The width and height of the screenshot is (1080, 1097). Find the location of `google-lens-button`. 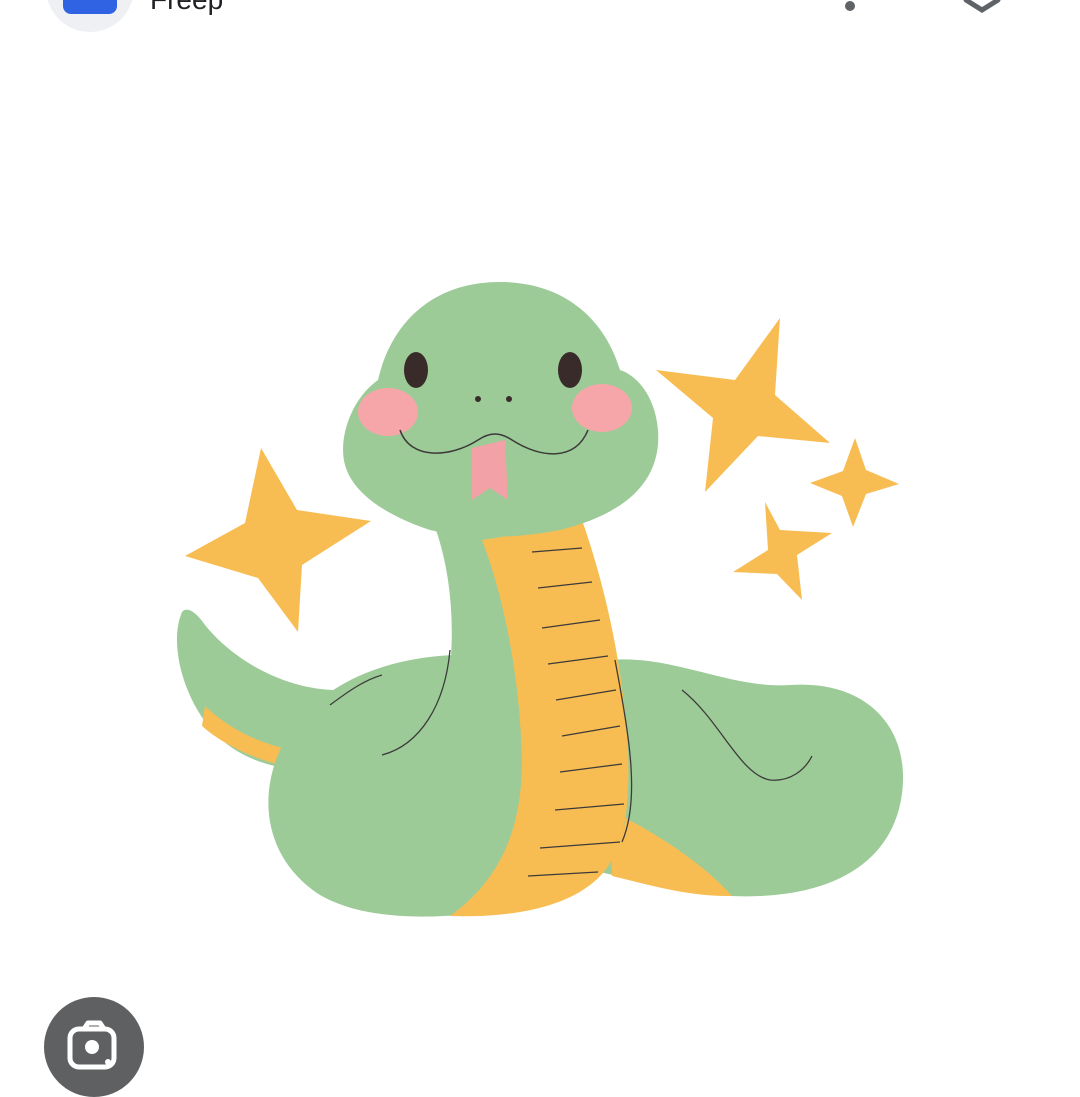

google-lens-button is located at coordinates (94, 1047).